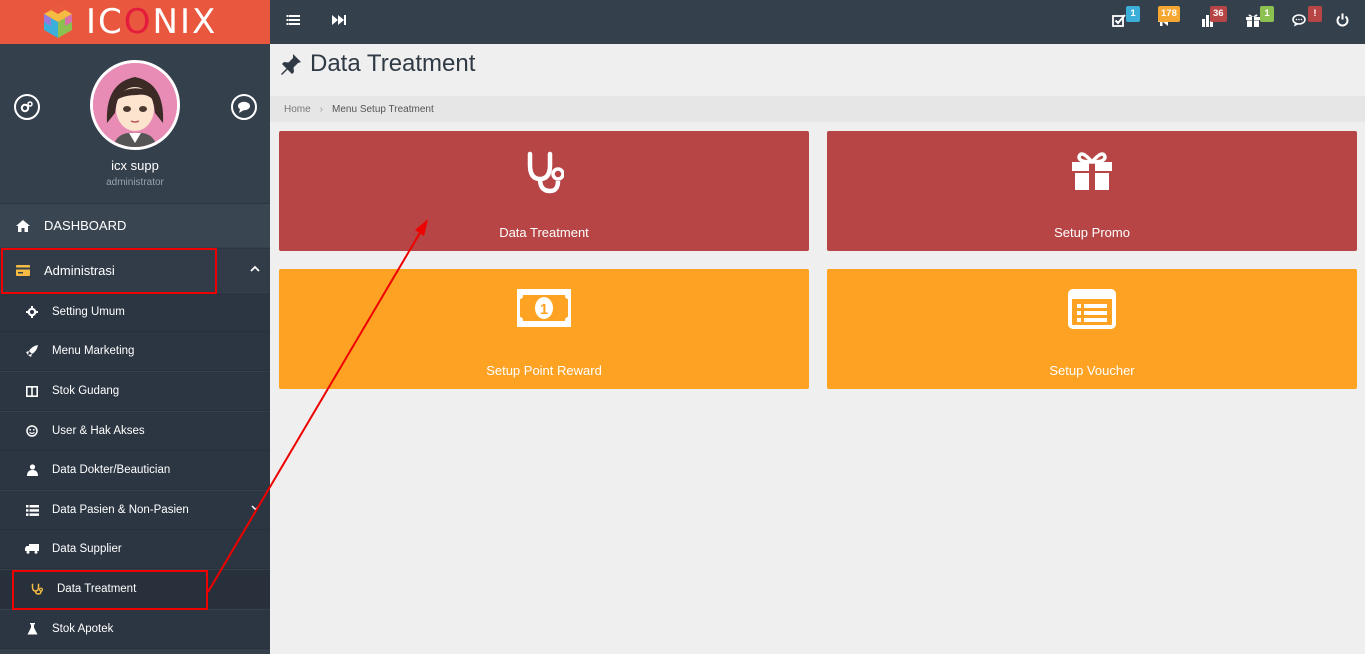  I want to click on smile-icon, so click(32, 431).